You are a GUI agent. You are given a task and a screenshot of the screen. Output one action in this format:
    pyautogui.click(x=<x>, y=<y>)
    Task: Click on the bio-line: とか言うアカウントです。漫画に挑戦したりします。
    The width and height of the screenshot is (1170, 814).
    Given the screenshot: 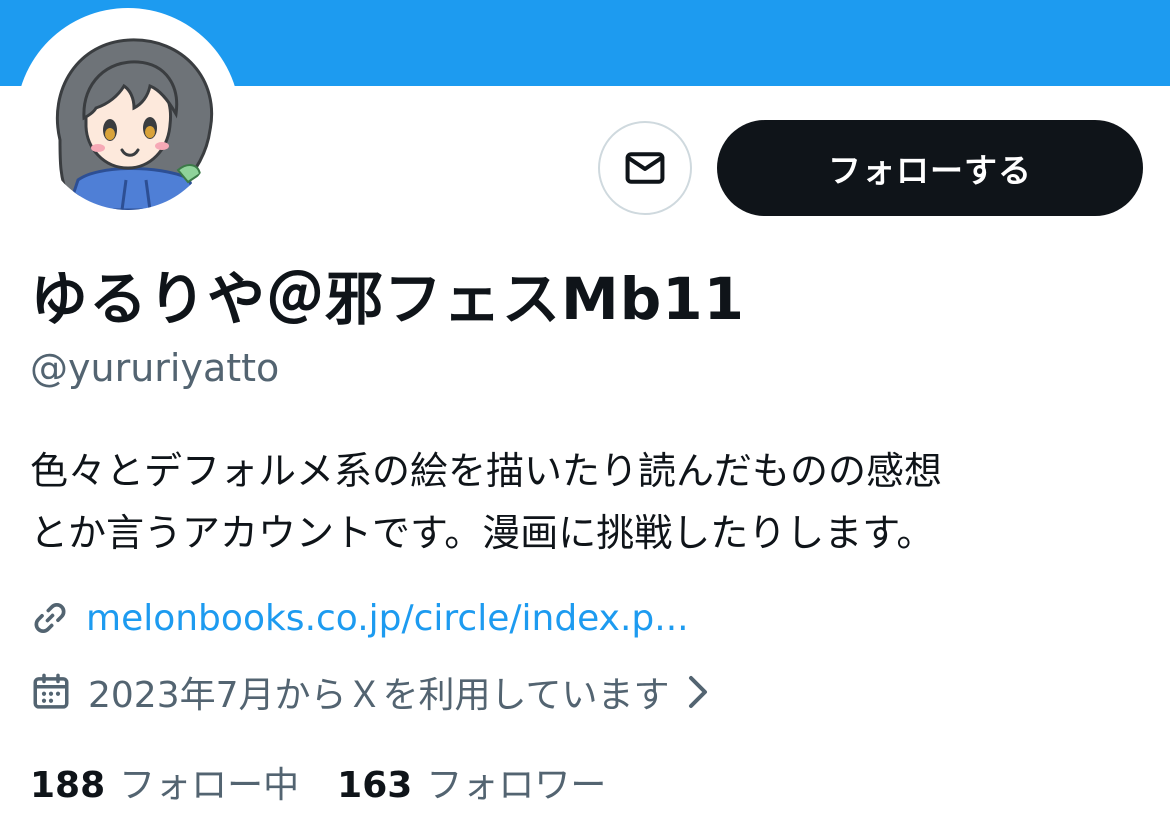 What is the action you would take?
    pyautogui.click(x=482, y=533)
    